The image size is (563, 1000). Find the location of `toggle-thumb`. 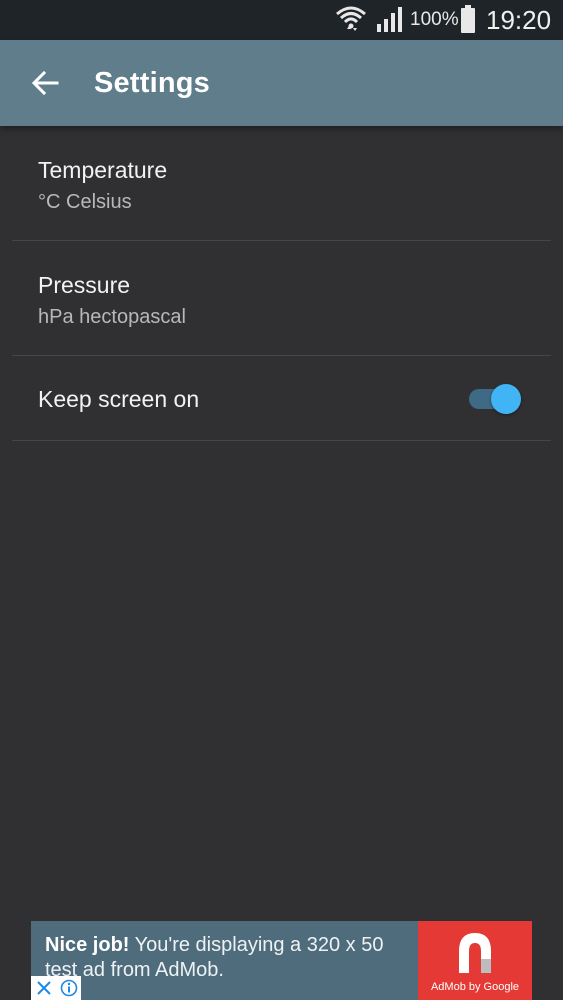

toggle-thumb is located at coordinates (506, 399).